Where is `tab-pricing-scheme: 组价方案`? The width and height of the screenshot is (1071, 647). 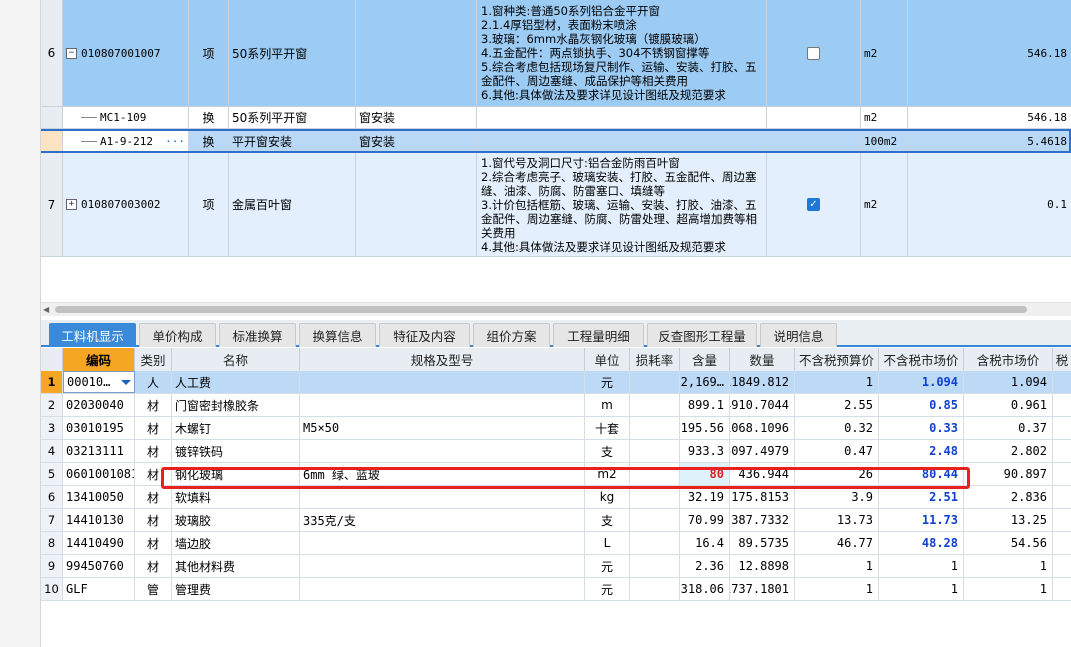
tab-pricing-scheme: 组价方案 is located at coordinates (511, 335).